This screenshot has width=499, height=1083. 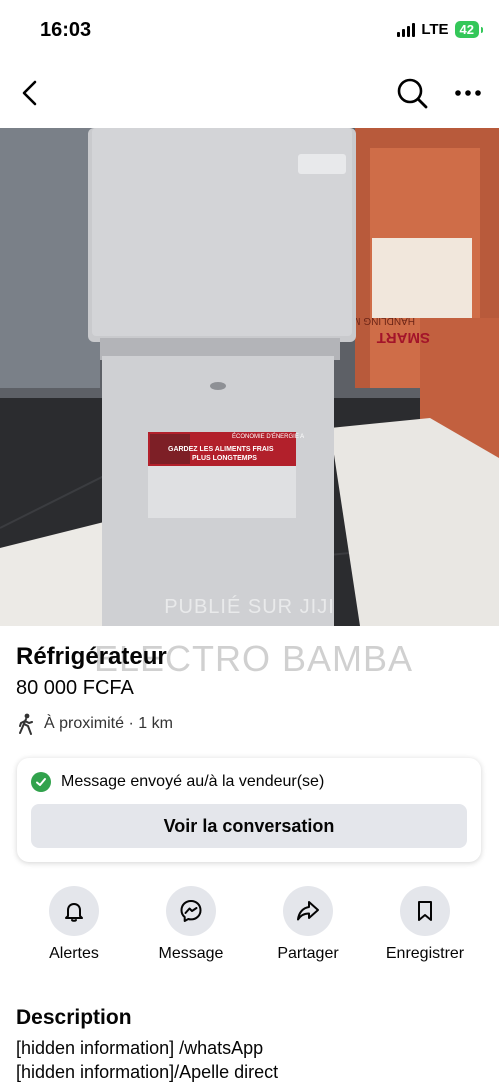 I want to click on back-button, so click(x=31, y=93).